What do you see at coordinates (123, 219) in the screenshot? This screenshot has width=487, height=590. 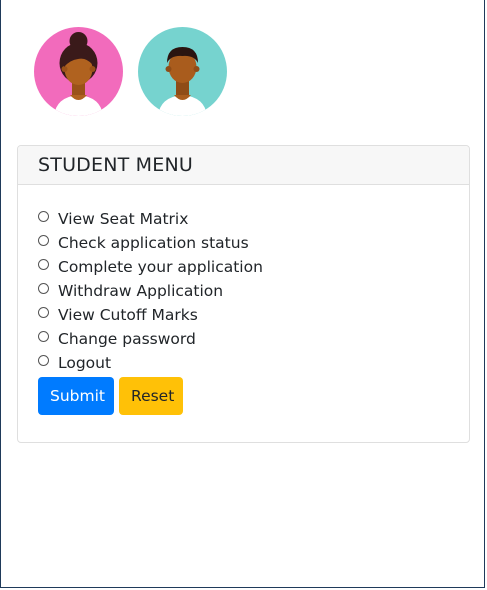 I see `option-label: View Seat Matrix` at bounding box center [123, 219].